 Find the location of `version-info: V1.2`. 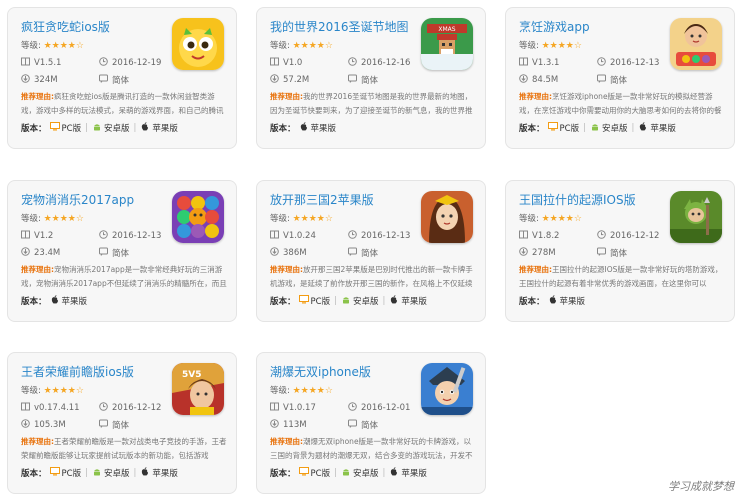

version-info: V1.2 is located at coordinates (37, 236).